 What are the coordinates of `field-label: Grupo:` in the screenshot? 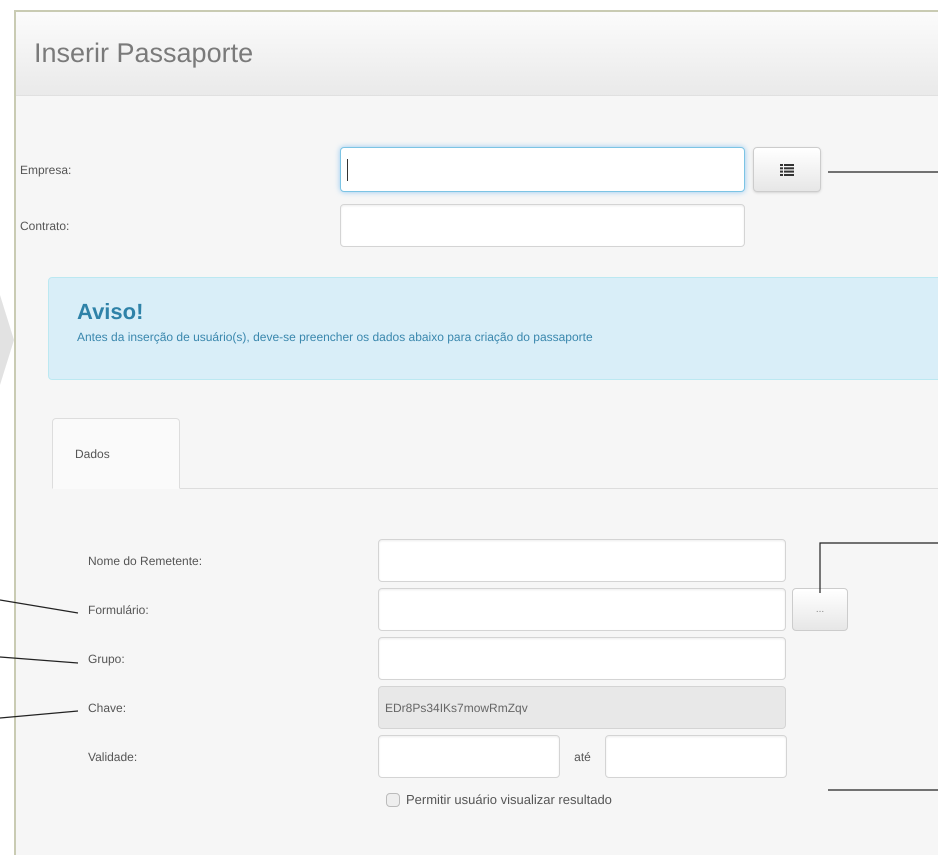 It's located at (106, 659).